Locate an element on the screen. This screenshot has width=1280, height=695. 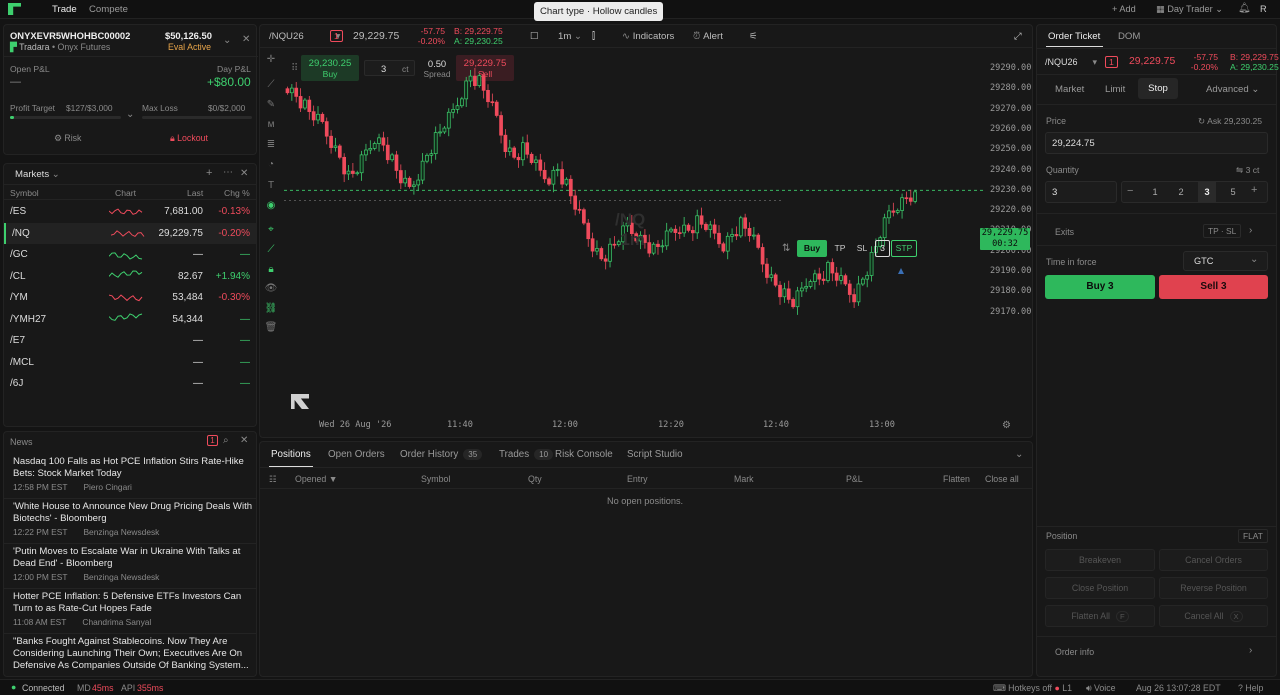
visibility-icon: 👁︎ is located at coordinates (271, 290).